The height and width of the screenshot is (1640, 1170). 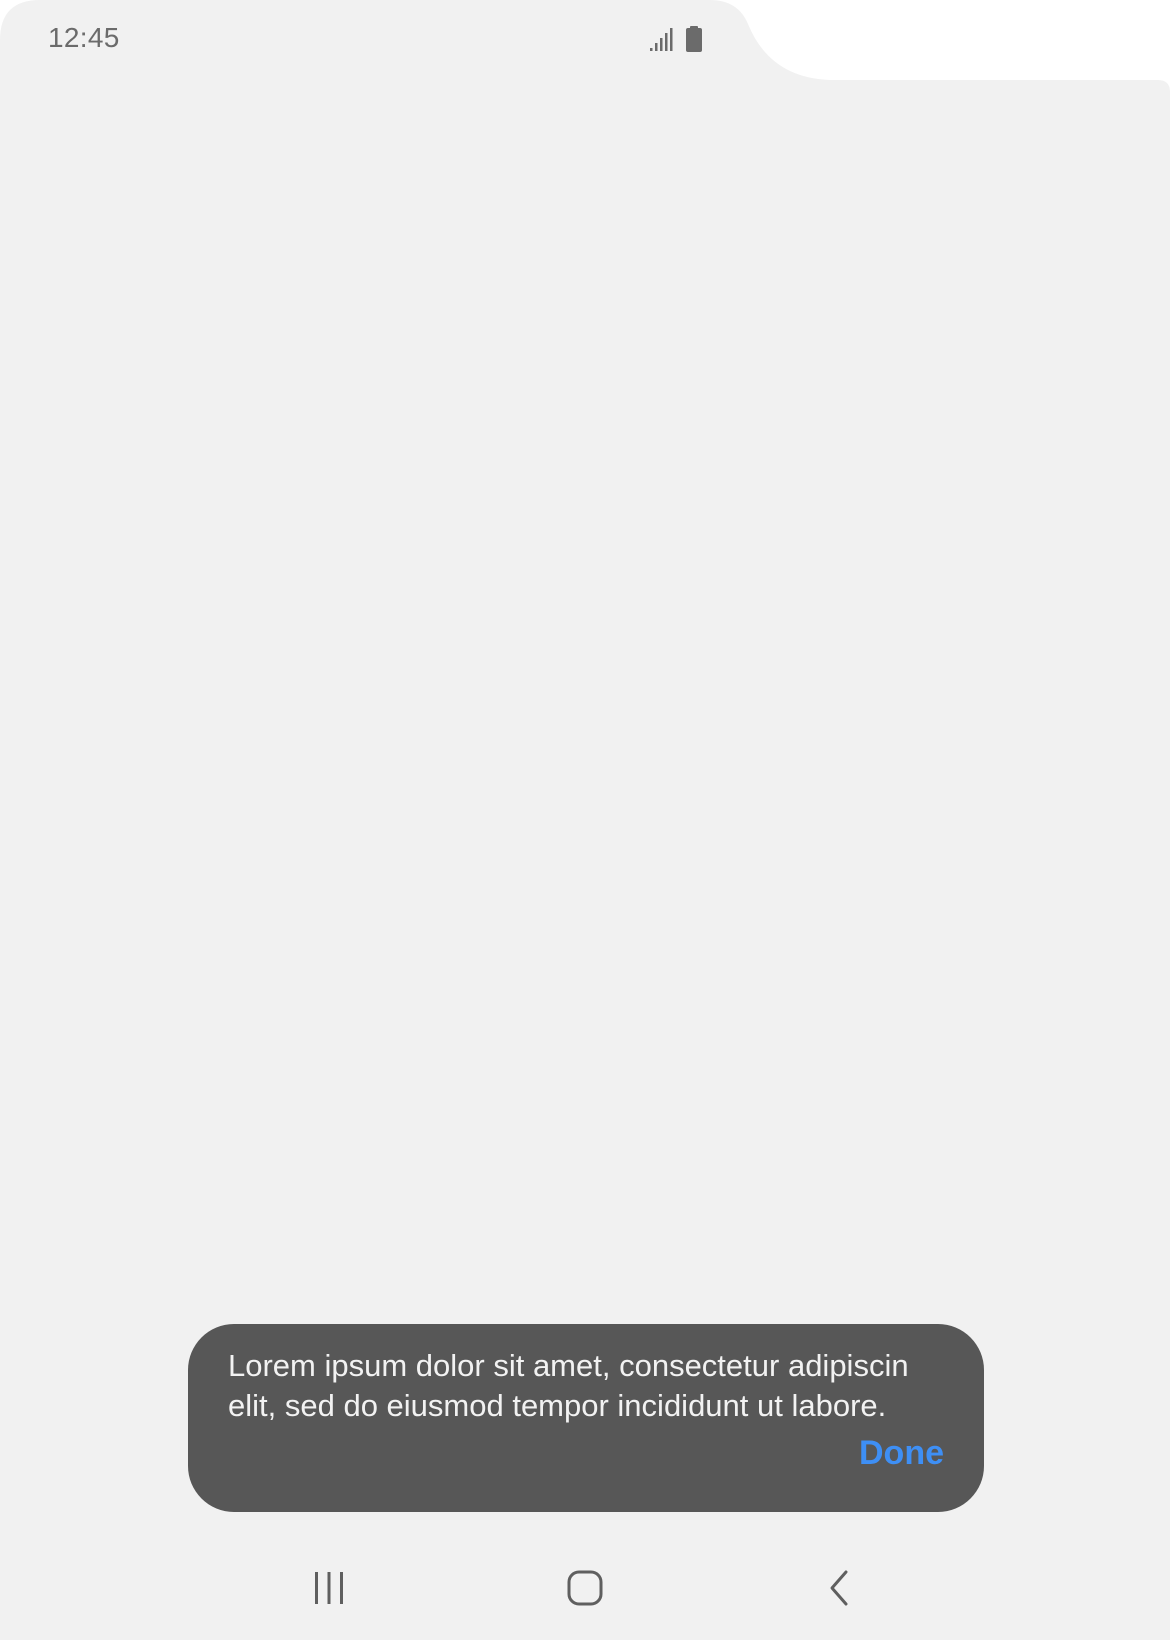 I want to click on battery-icon, so click(x=694, y=39).